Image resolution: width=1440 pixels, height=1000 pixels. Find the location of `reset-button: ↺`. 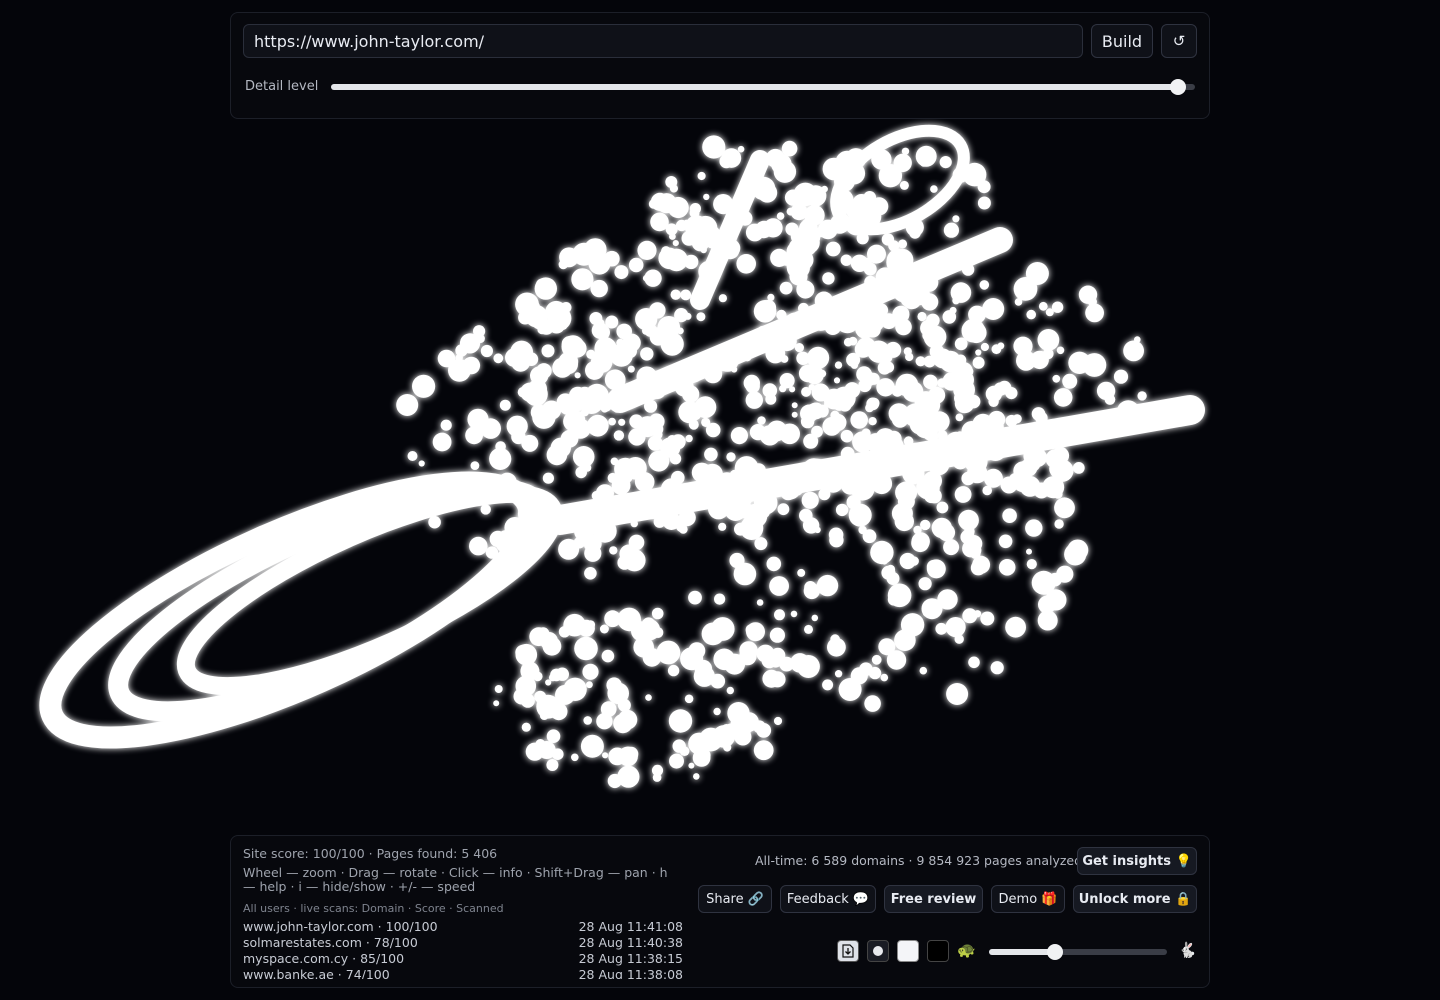

reset-button: ↺ is located at coordinates (1179, 41).